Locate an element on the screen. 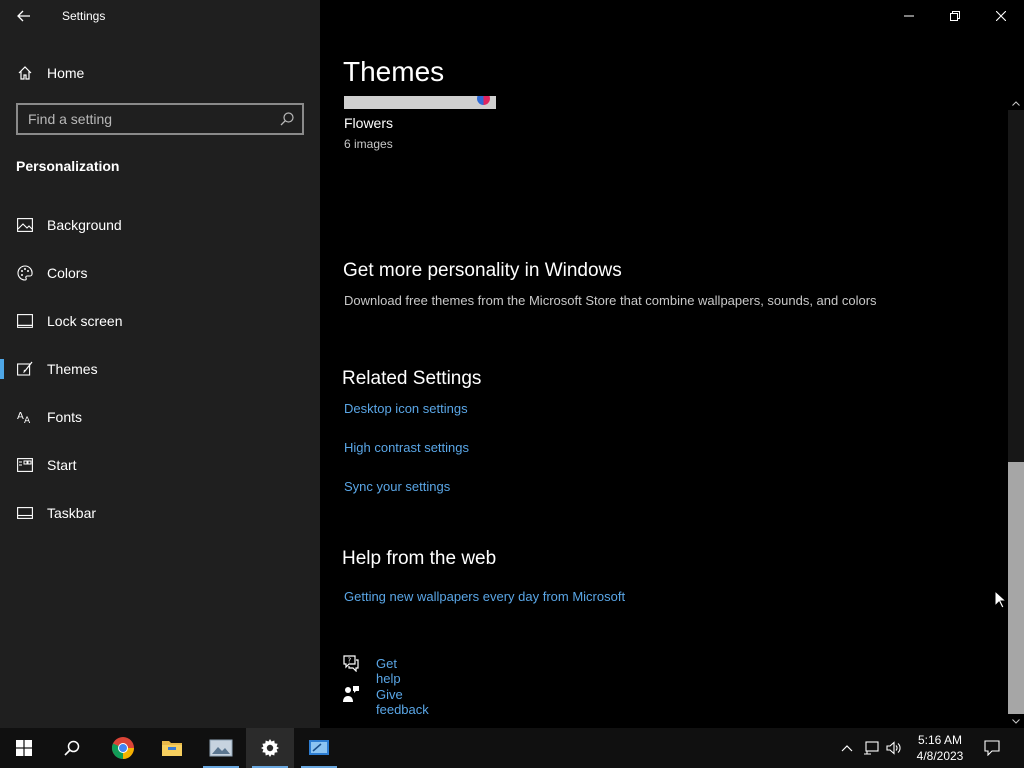 The width and height of the screenshot is (1024, 768). nav-home: Home is located at coordinates (160, 73).